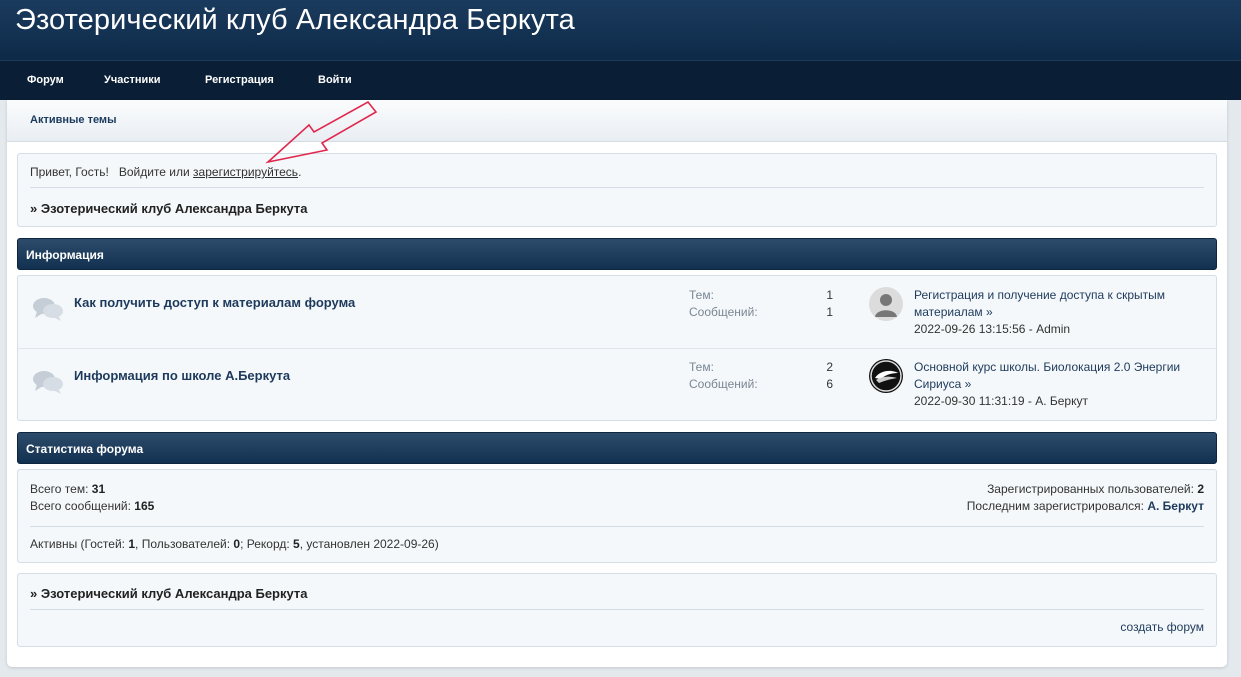 This screenshot has width=1241, height=677. Describe the element at coordinates (73, 120) in the screenshot. I see `active-topics-link: Активные темы` at that location.